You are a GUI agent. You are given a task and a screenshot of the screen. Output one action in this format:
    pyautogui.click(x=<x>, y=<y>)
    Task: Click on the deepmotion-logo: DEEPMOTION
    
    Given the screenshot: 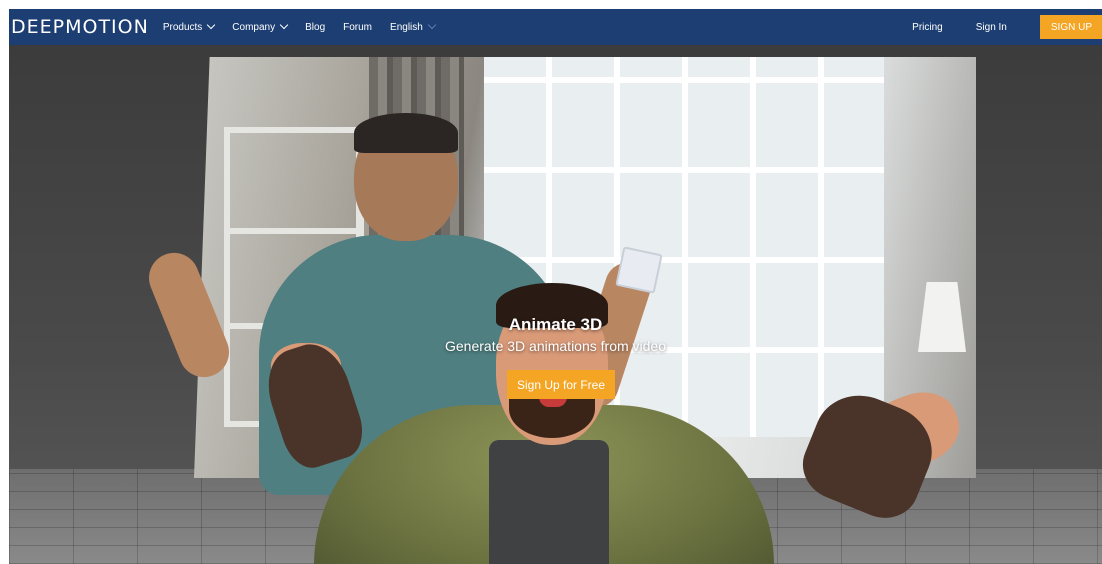 What is the action you would take?
    pyautogui.click(x=80, y=27)
    